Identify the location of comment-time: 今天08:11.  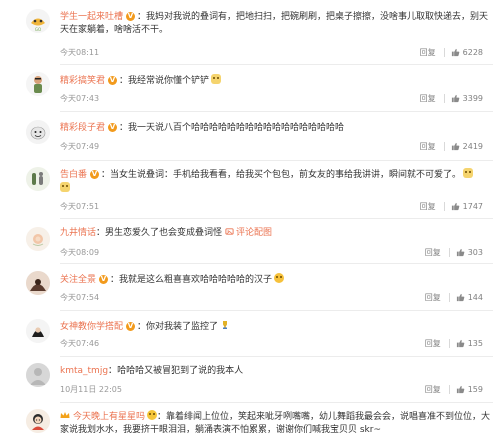
(80, 52).